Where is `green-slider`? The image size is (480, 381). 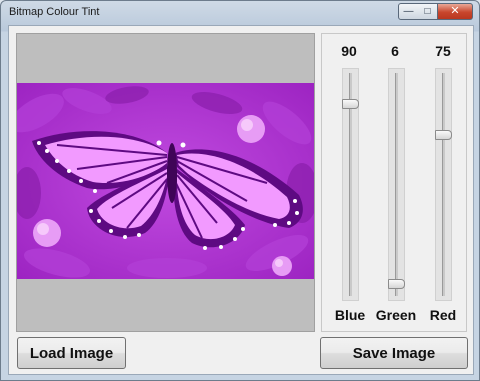 green-slider is located at coordinates (396, 184).